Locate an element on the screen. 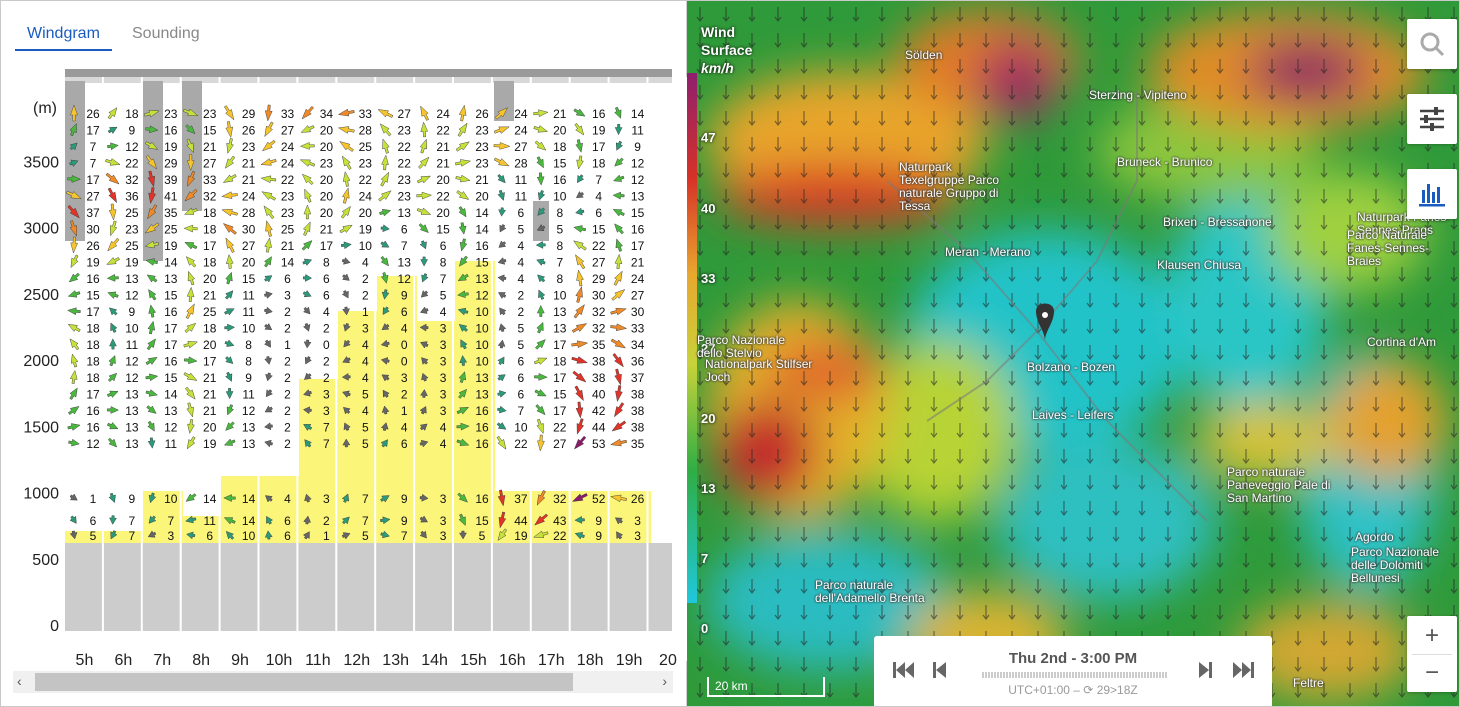 This screenshot has height=707, width=1460. step-forward-icon is located at coordinates (1205, 670).